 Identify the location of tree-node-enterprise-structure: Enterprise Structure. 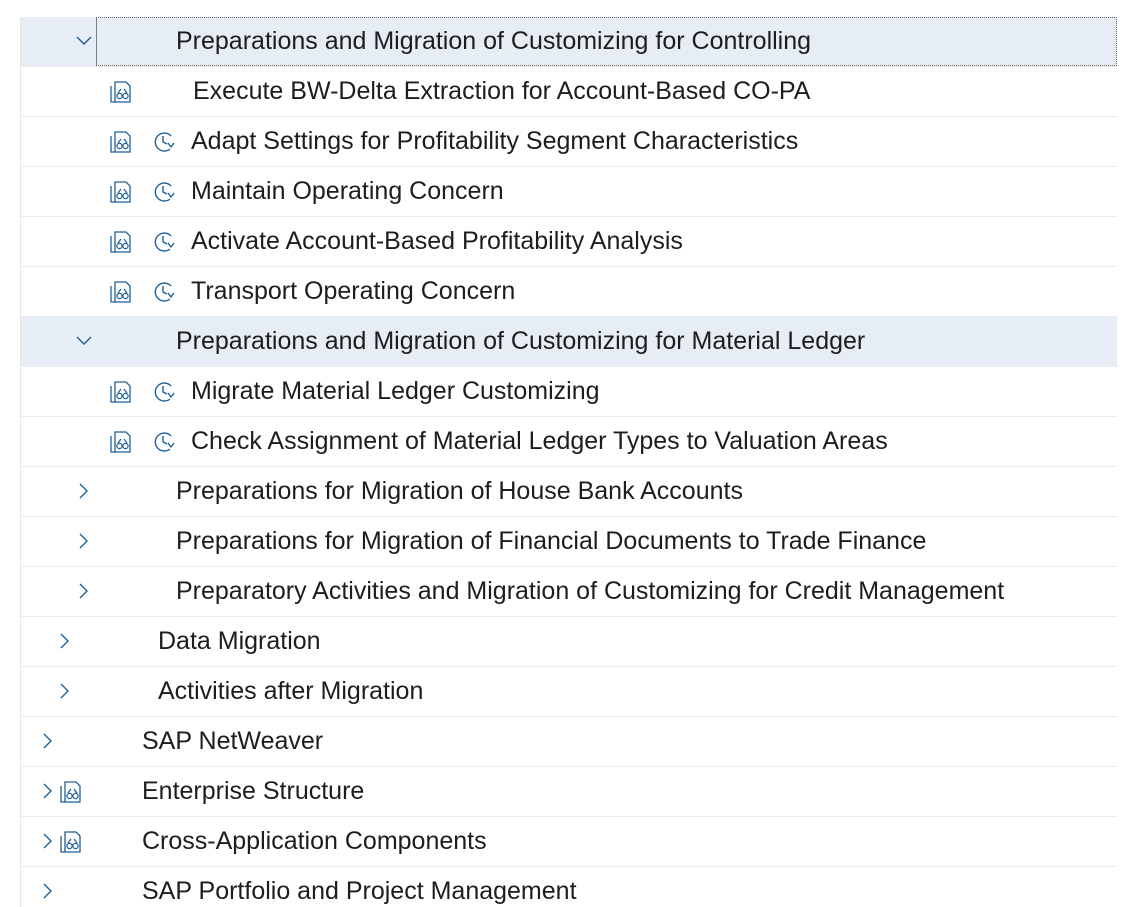
(569, 792).